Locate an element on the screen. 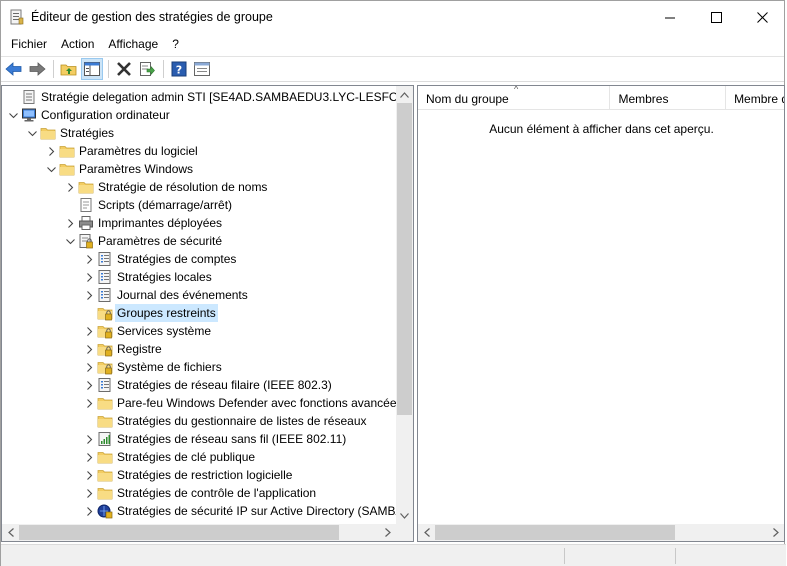 Image resolution: width=787 pixels, height=566 pixels. export-list-button is located at coordinates (147, 69).